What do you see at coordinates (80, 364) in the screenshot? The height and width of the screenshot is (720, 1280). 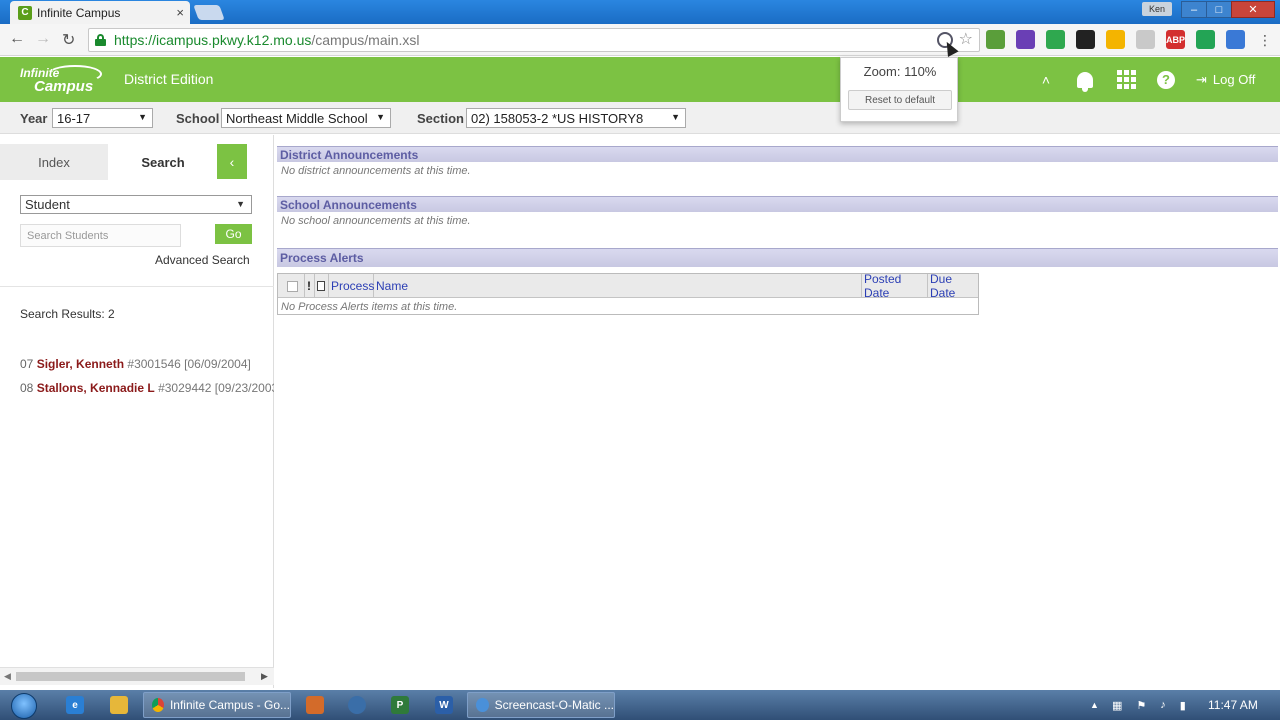 I see `result-name: Sigler, Kenneth` at bounding box center [80, 364].